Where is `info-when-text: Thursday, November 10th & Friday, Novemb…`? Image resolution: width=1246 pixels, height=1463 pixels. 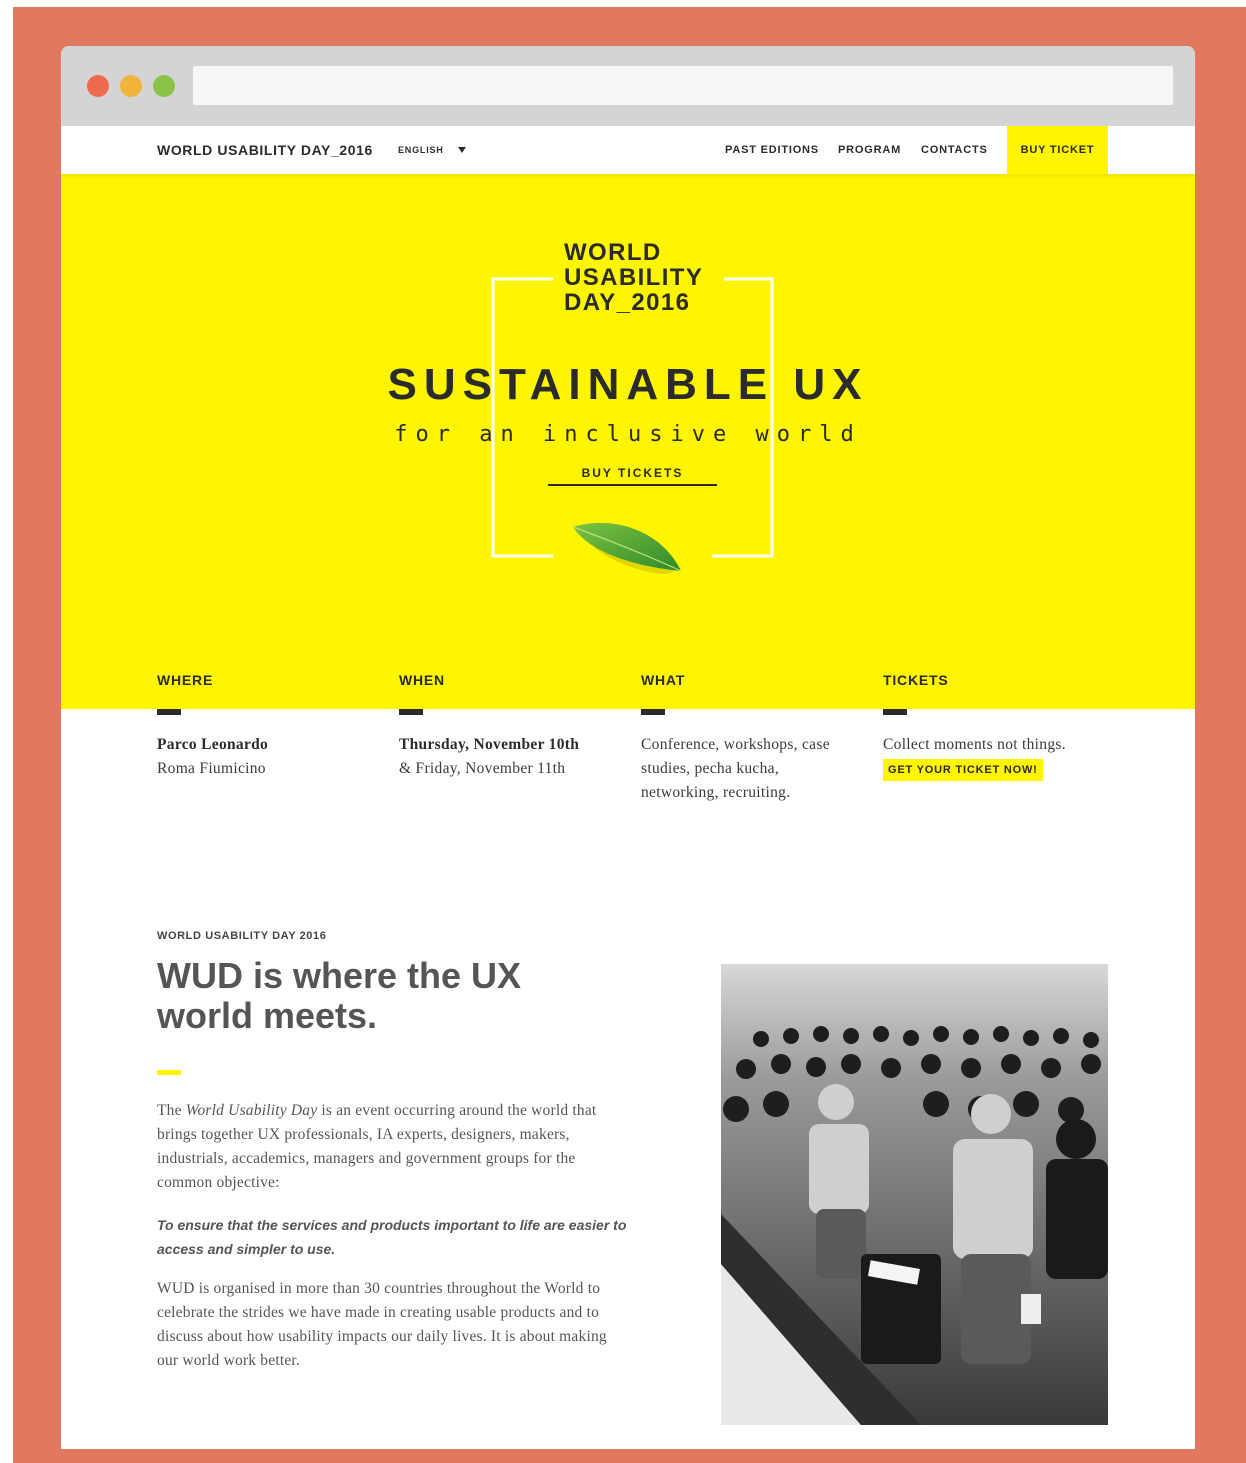
info-when-text: Thursday, November 10th & Friday, Novemb… is located at coordinates (489, 757).